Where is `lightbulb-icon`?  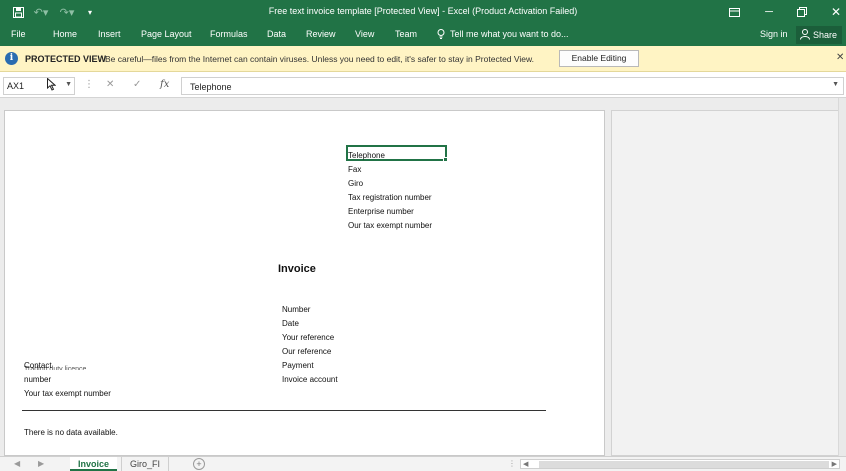
lightbulb-icon is located at coordinates (441, 35).